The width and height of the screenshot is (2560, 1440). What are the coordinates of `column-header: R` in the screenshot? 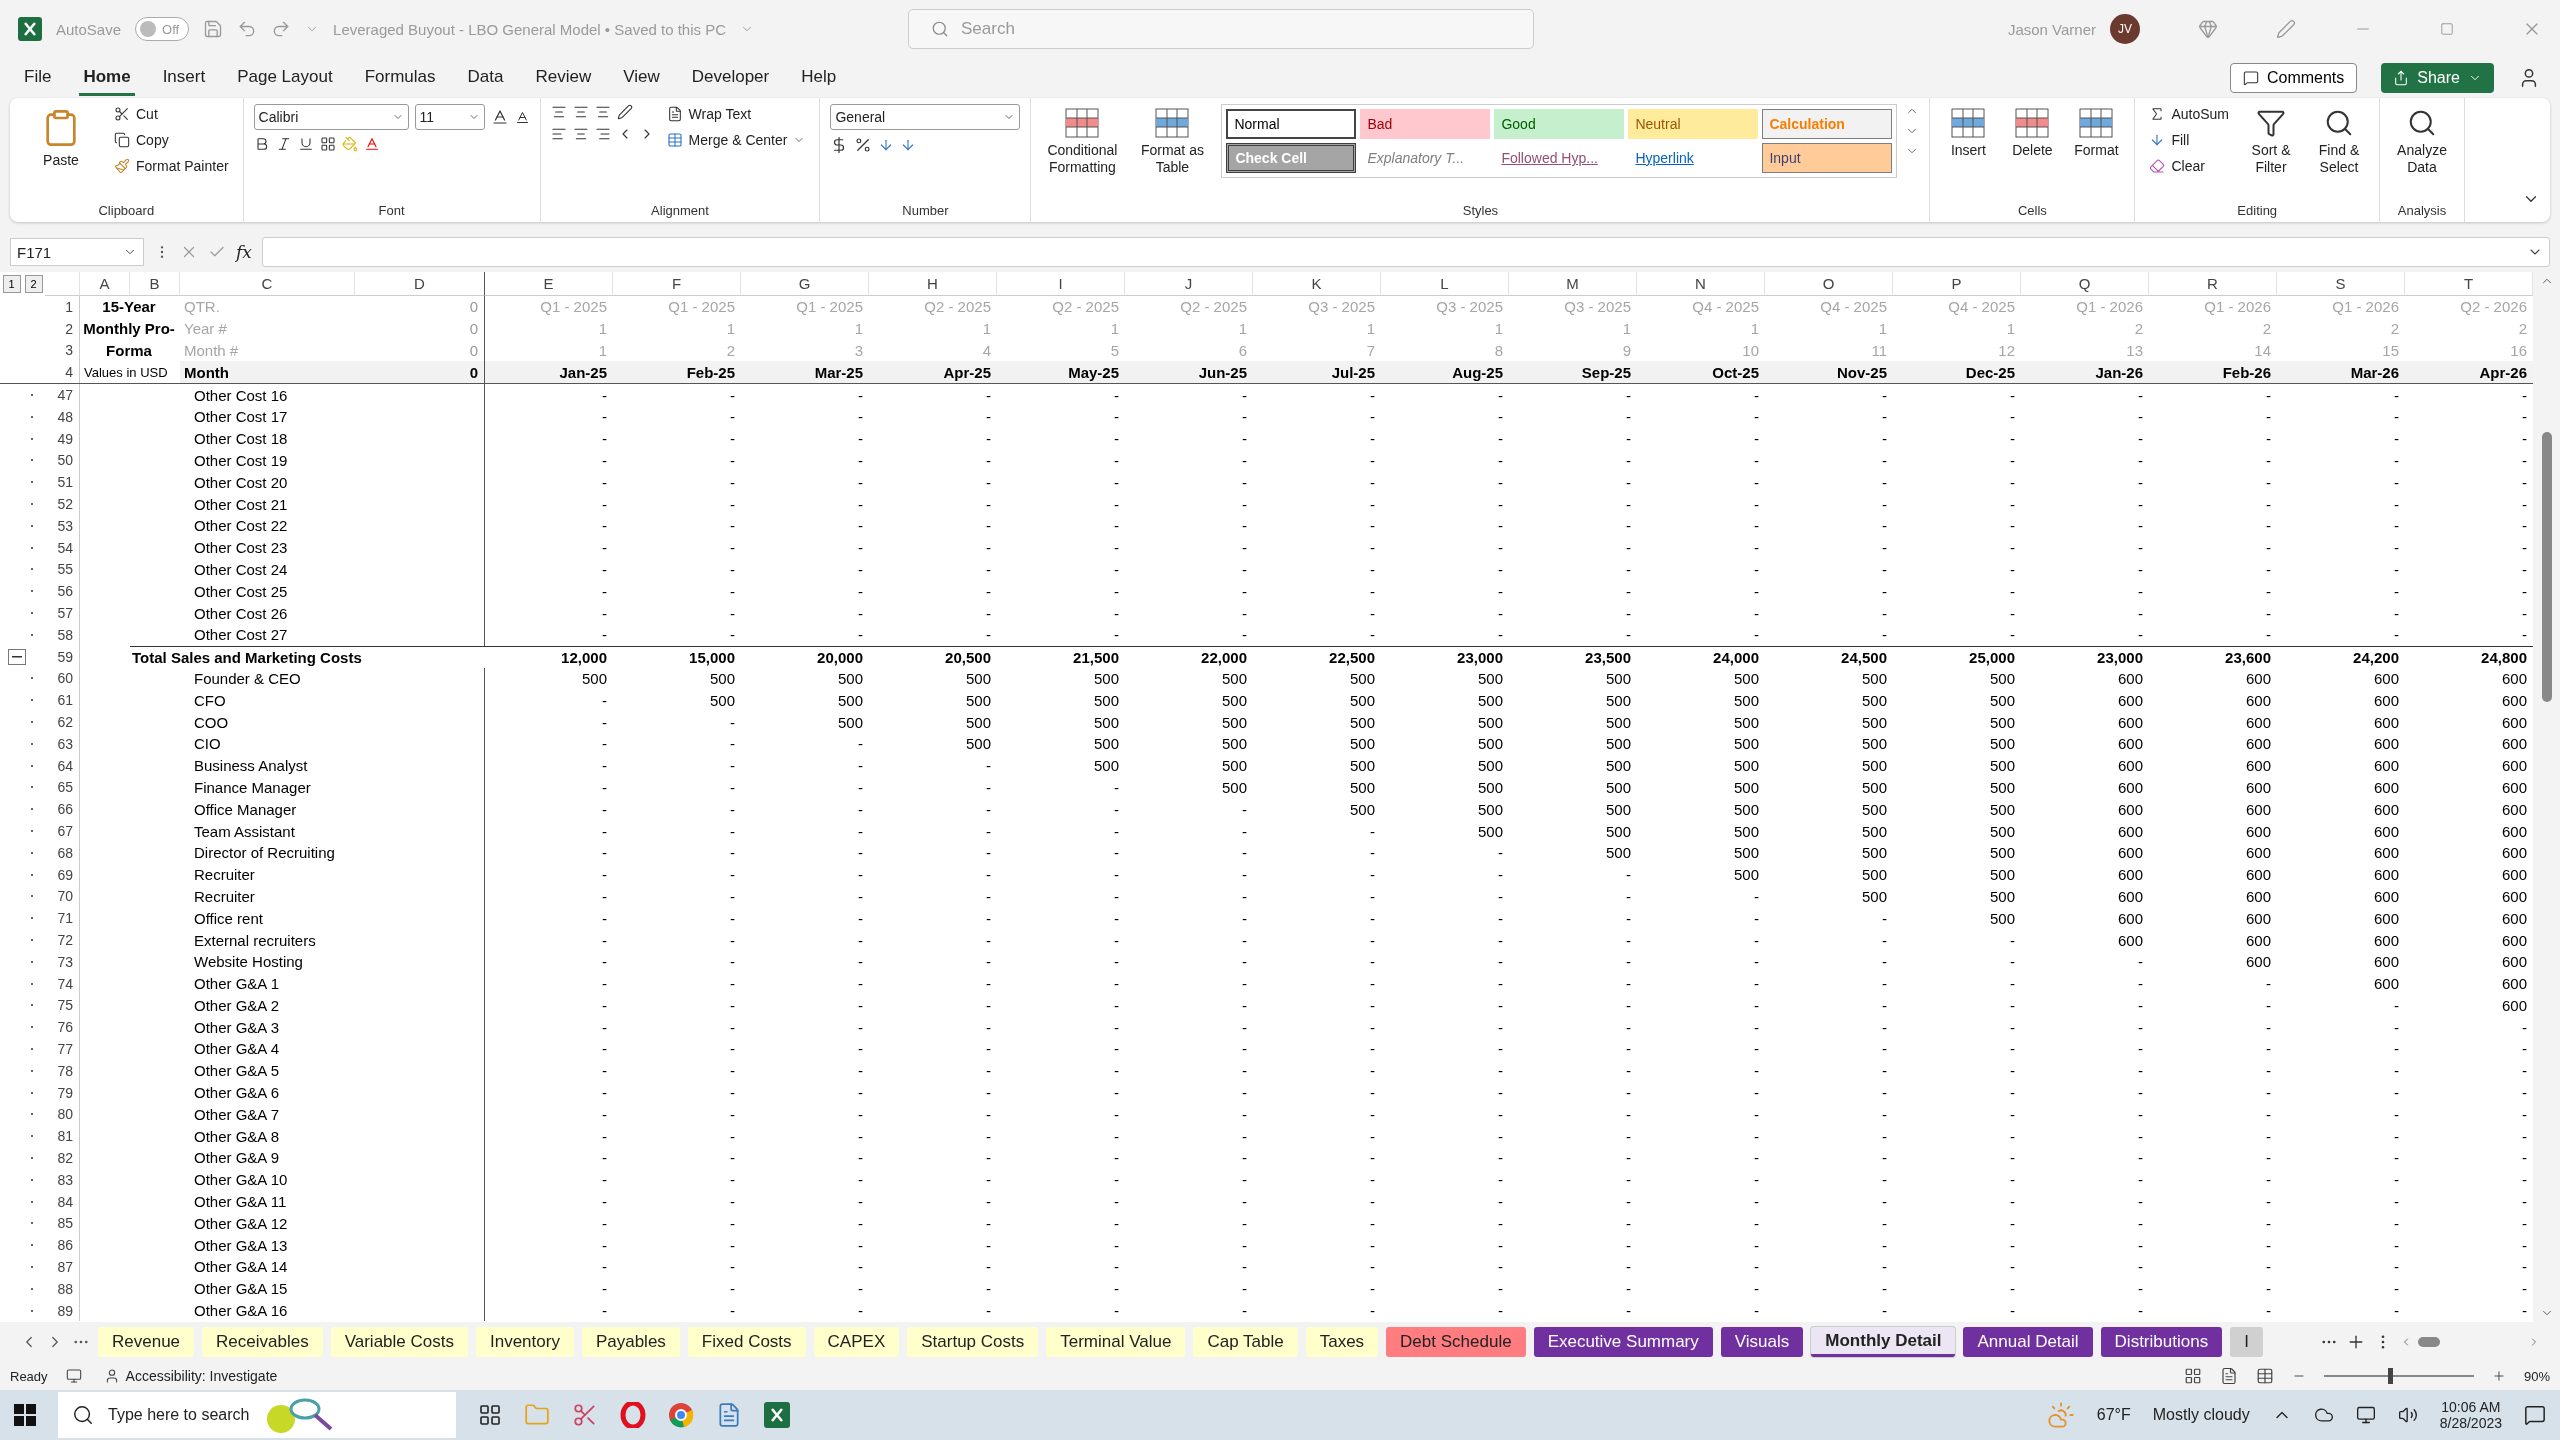 It's located at (2213, 284).